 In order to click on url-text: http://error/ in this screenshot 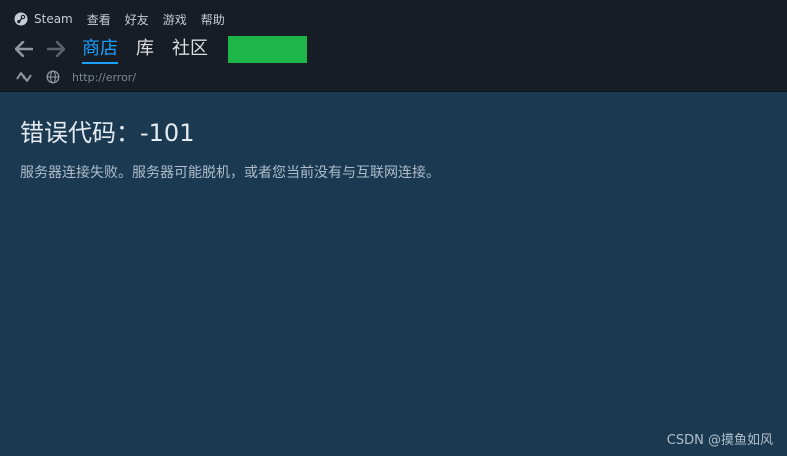, I will do `click(104, 77)`.